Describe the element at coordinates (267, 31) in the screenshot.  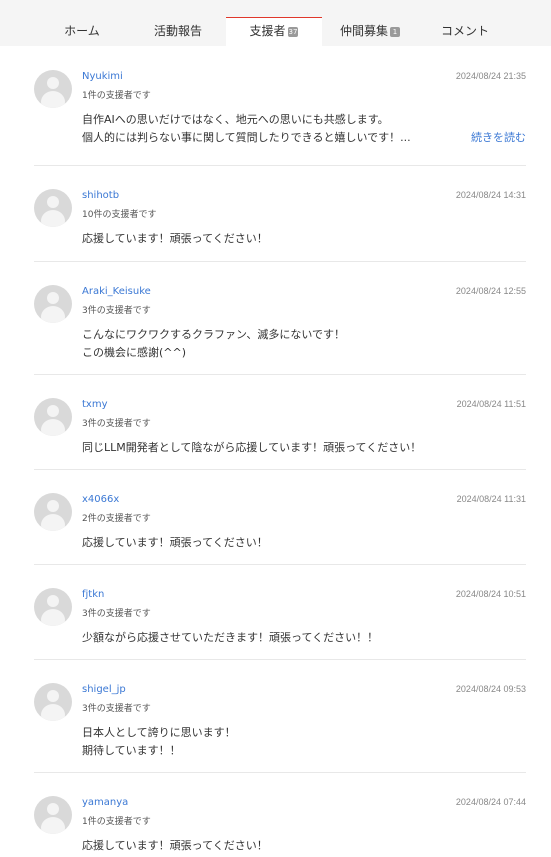
I see `tab-supporters-label: 支援者` at that location.